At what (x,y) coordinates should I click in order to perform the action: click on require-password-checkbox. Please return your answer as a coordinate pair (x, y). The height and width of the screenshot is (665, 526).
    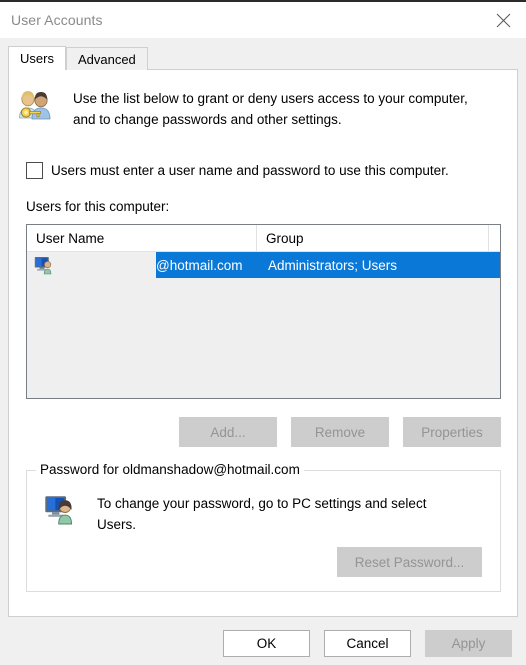
    Looking at the image, I should click on (34, 170).